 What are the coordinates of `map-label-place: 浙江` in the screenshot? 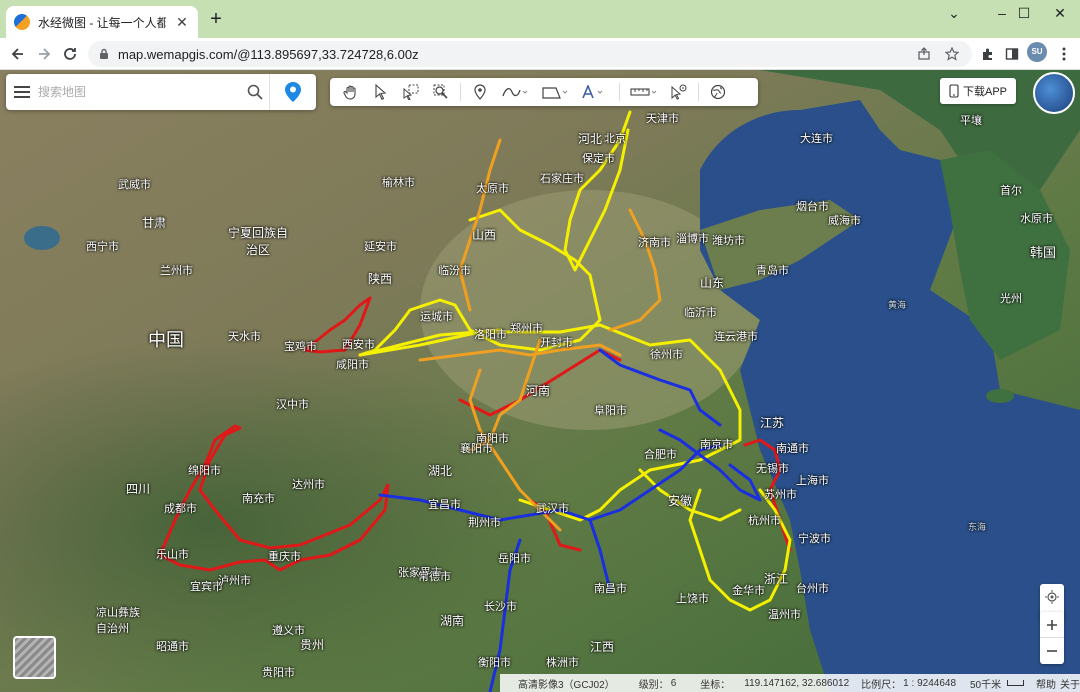 It's located at (776, 579).